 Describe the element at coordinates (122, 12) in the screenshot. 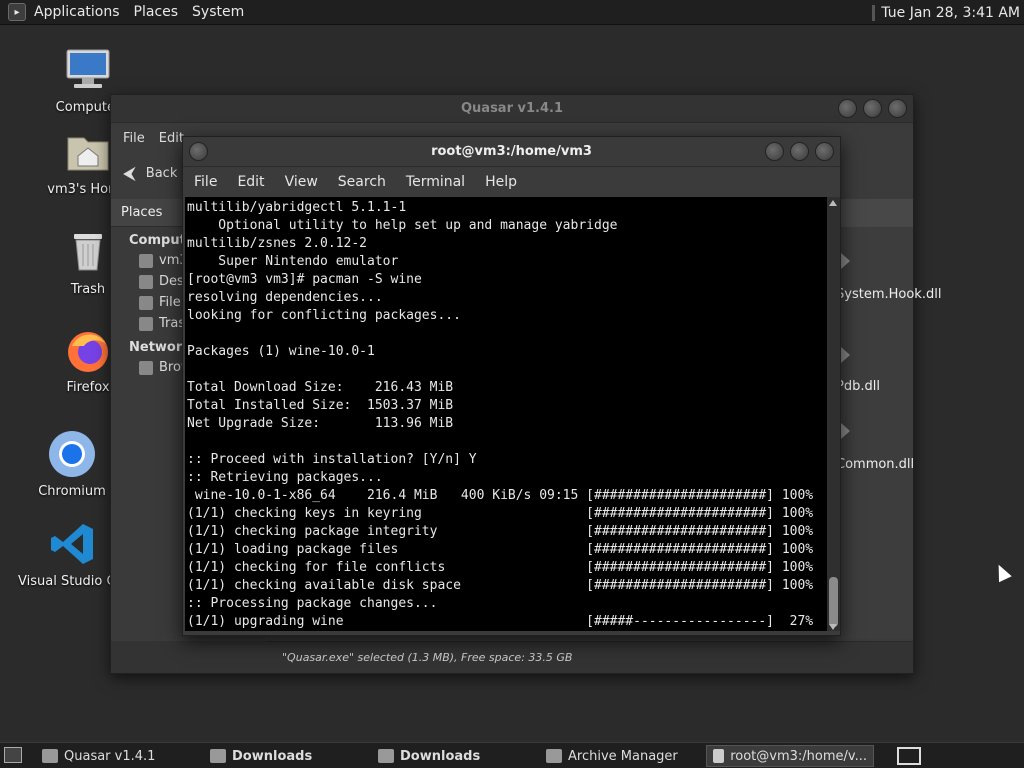

I see `panel-menu: ▸ Applications Places System` at that location.